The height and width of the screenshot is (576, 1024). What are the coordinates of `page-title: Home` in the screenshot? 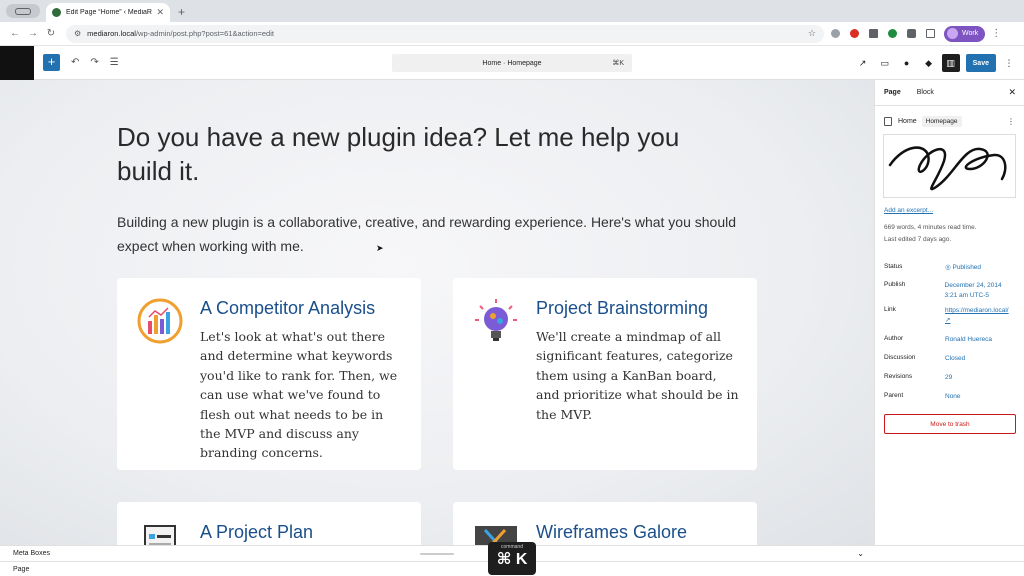 It's located at (907, 121).